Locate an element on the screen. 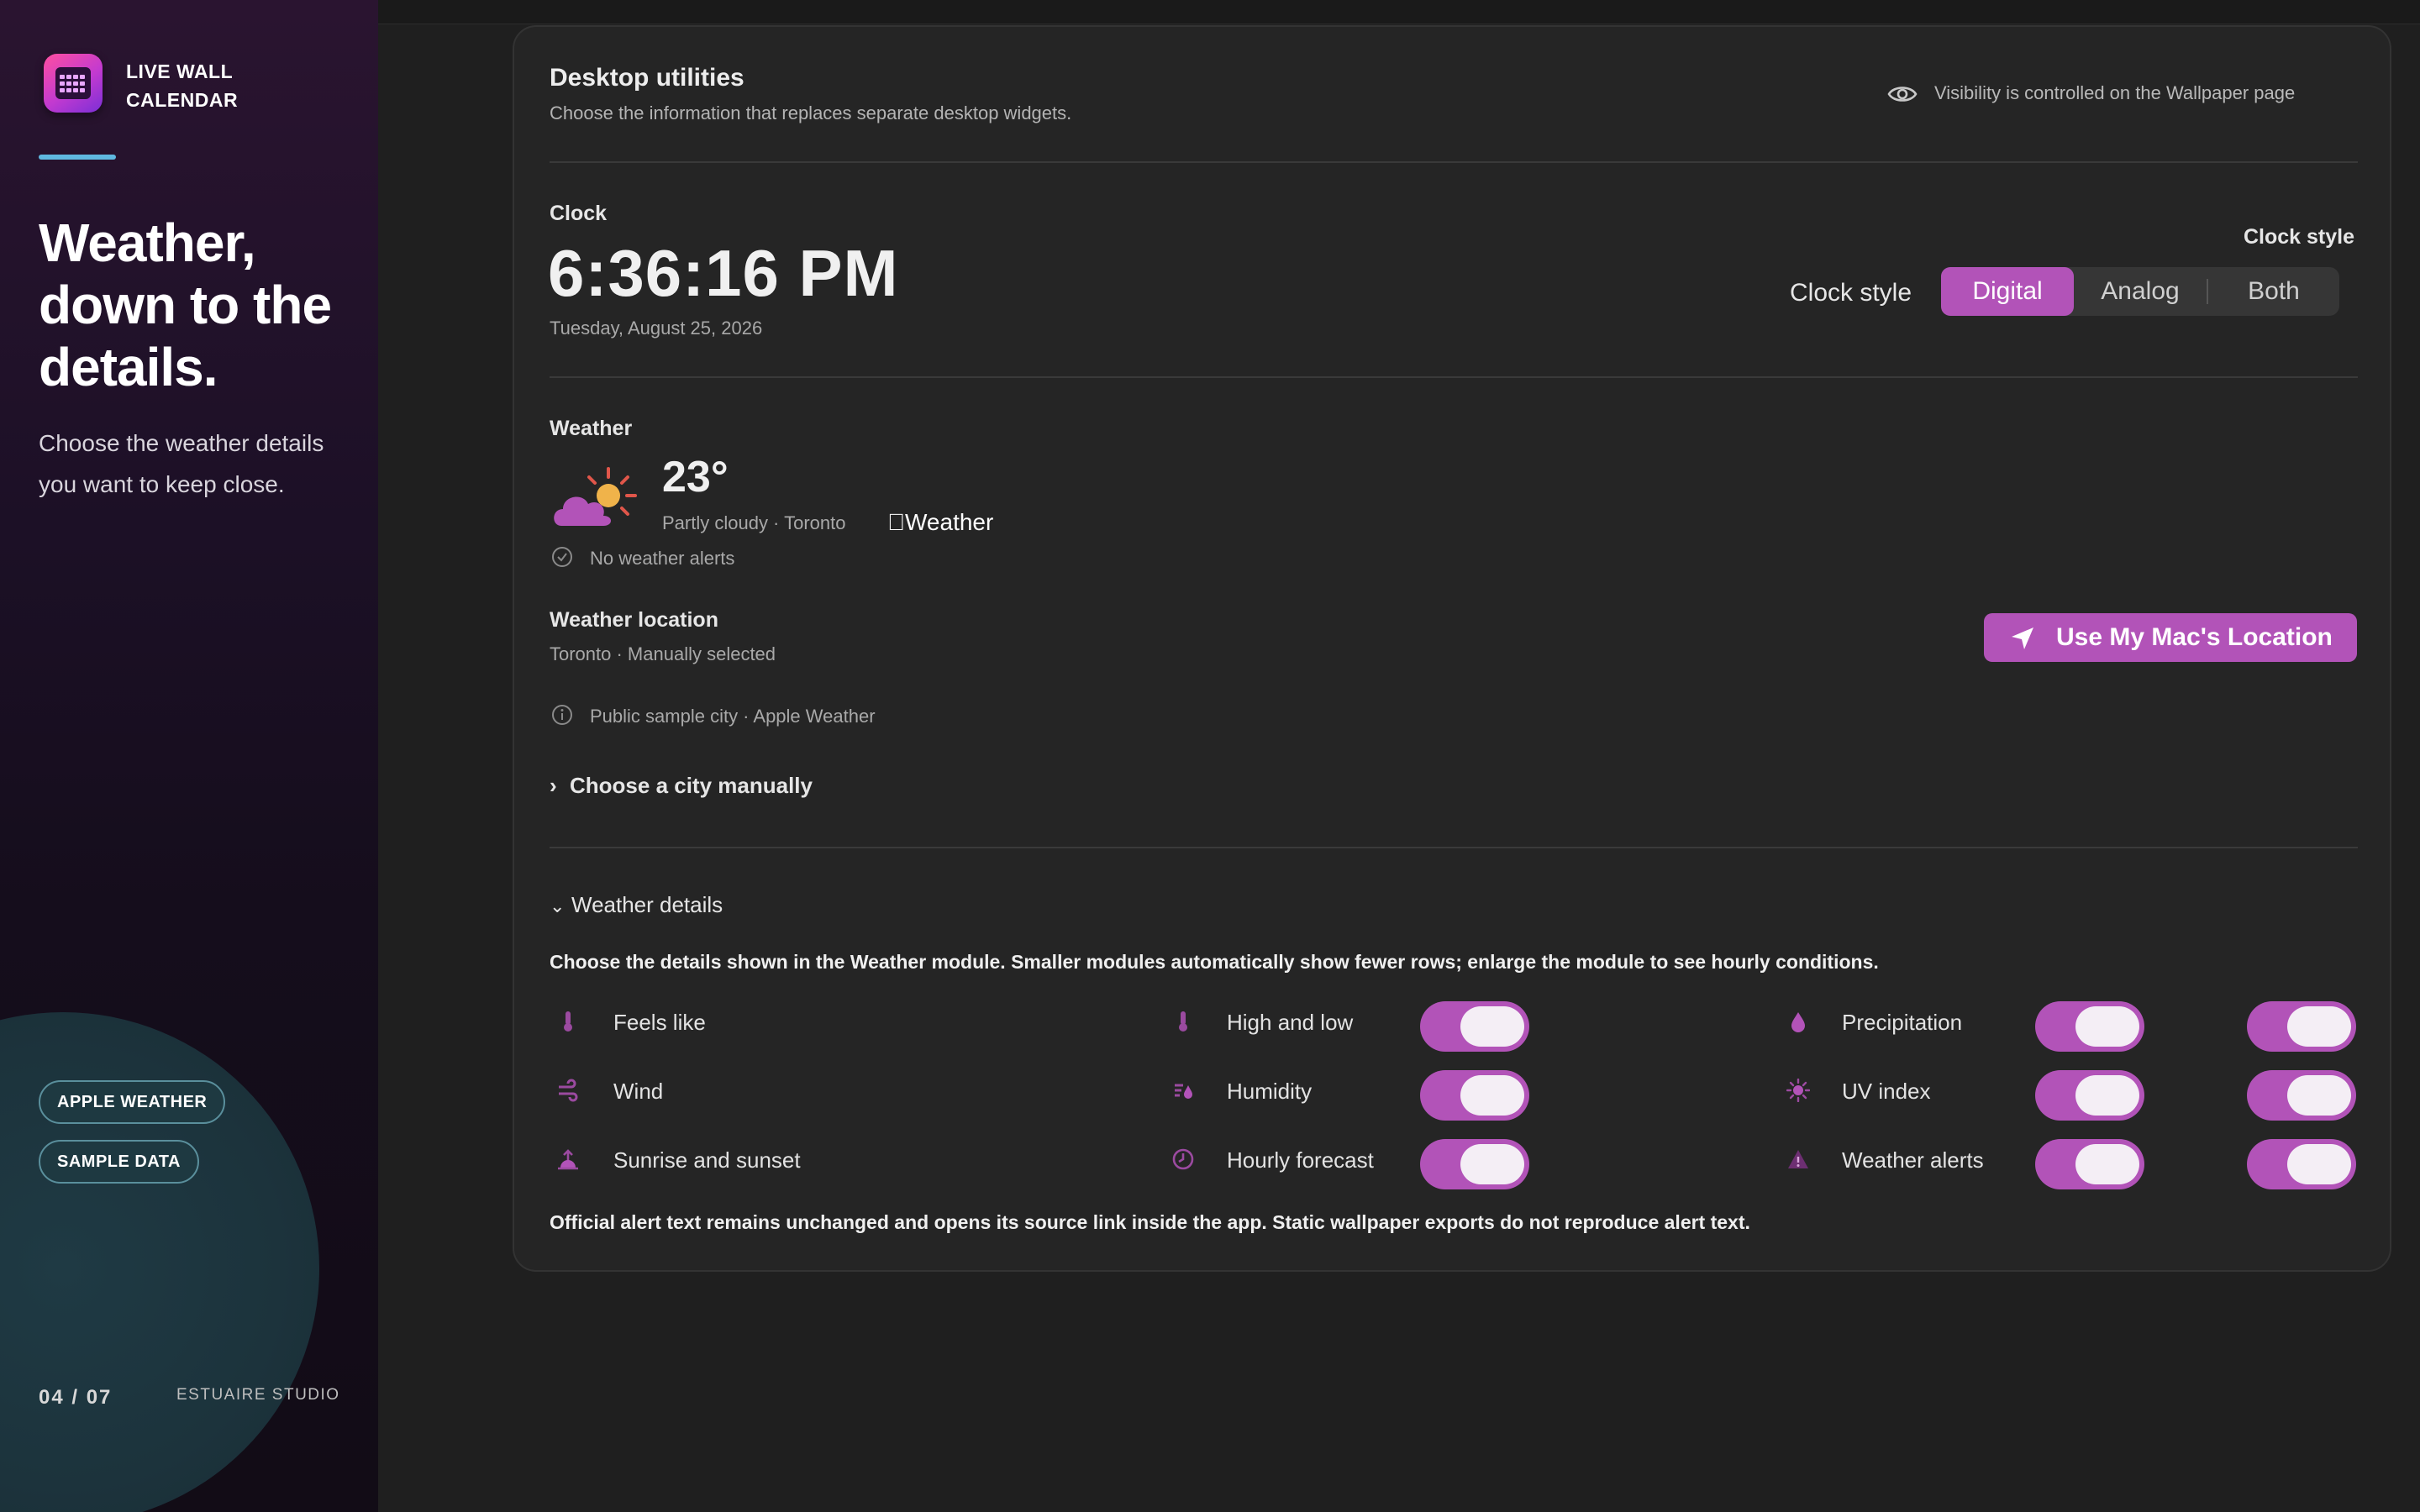 This screenshot has height=1512, width=2420. app-name-line2: CALENDAR is located at coordinates (182, 100).